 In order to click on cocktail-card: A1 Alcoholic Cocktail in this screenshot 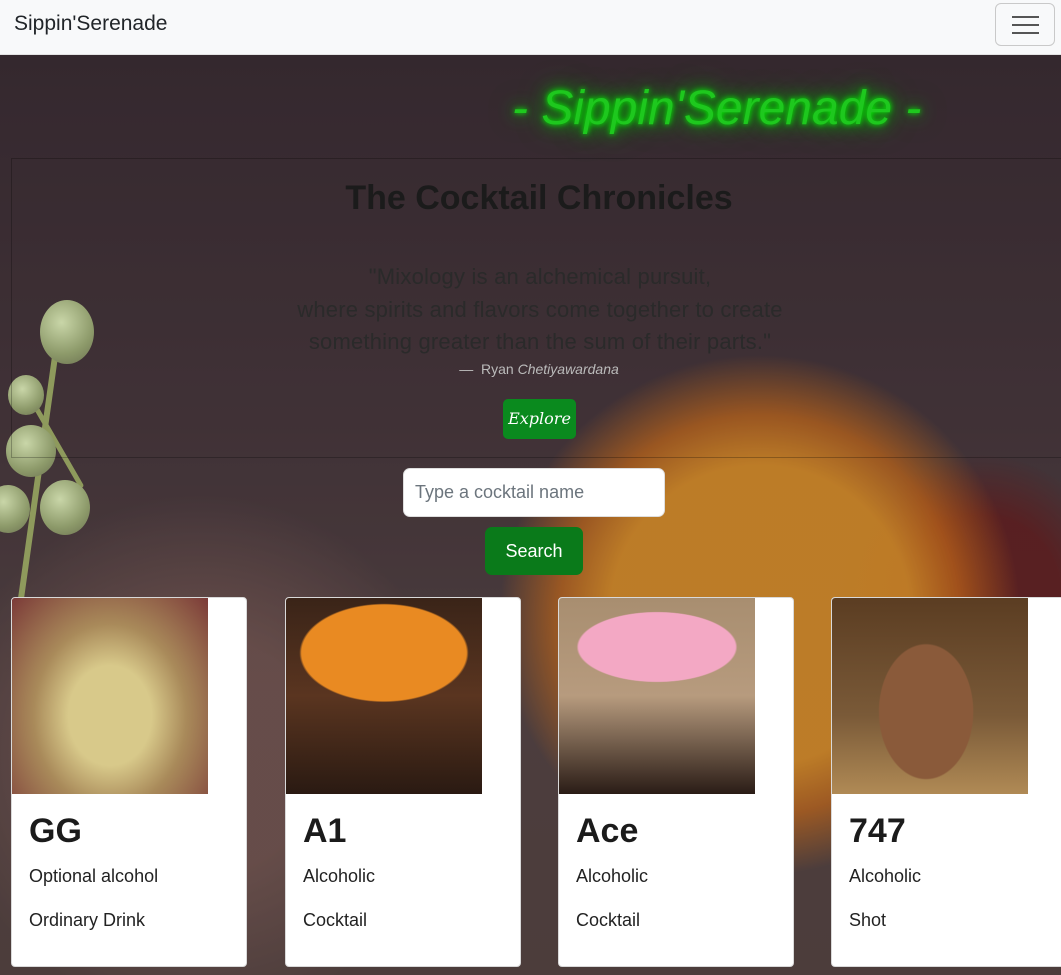, I will do `click(403, 782)`.